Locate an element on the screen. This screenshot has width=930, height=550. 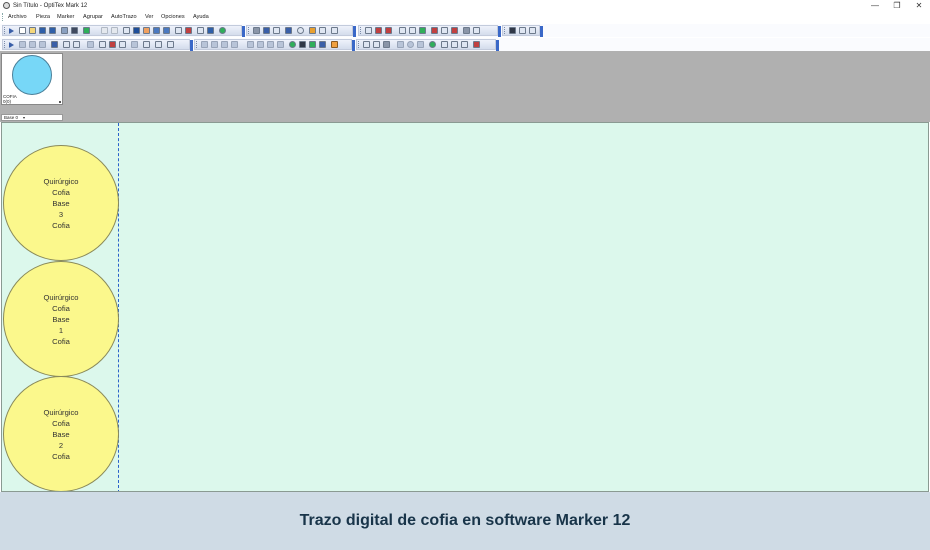
split-piece-icon is located at coordinates (444, 44).